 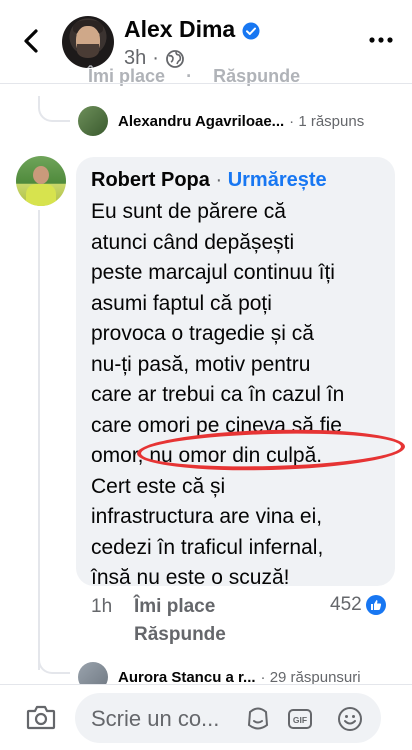 I want to click on like-reaction-icon, so click(x=375, y=605).